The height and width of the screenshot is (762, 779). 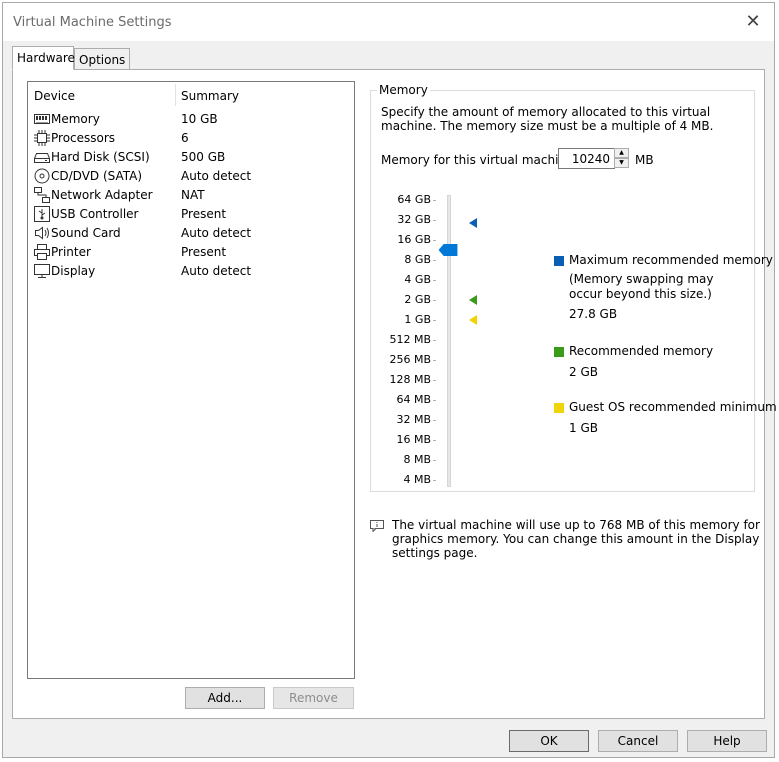 What do you see at coordinates (210, 96) in the screenshot?
I see `summary-column-header: Summary` at bounding box center [210, 96].